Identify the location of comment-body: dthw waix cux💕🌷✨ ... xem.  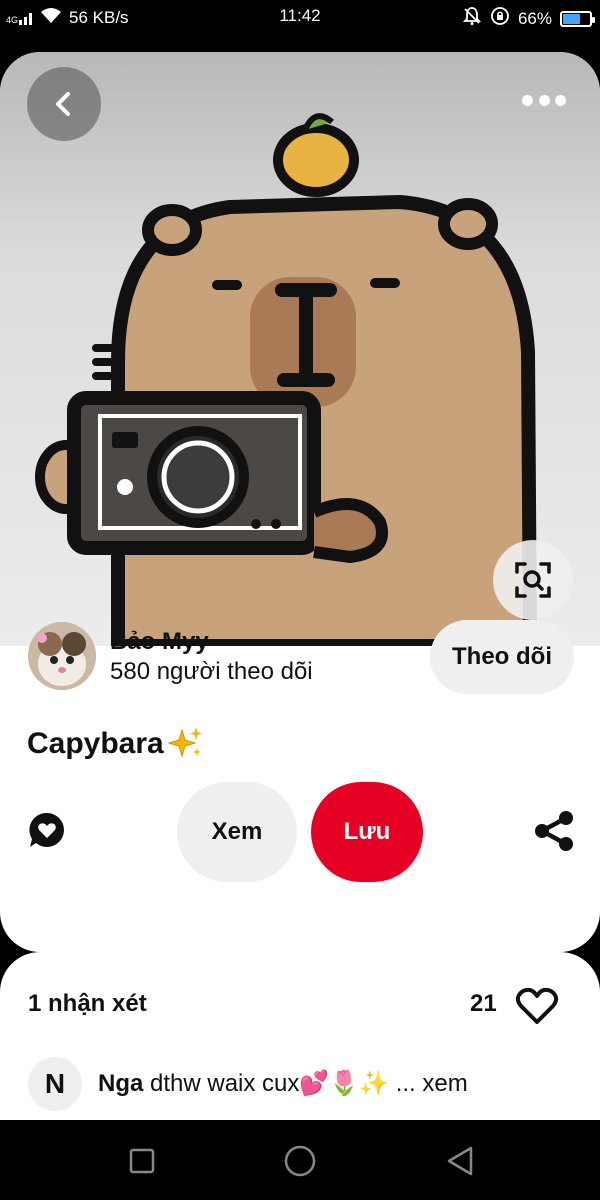
(309, 1083).